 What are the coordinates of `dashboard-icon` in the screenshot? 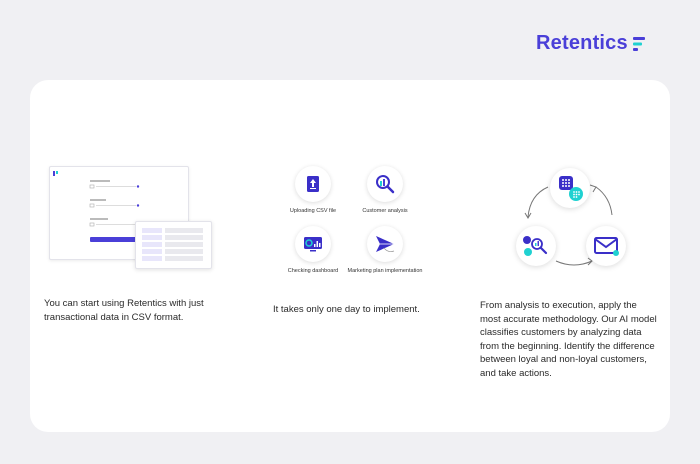 It's located at (313, 244).